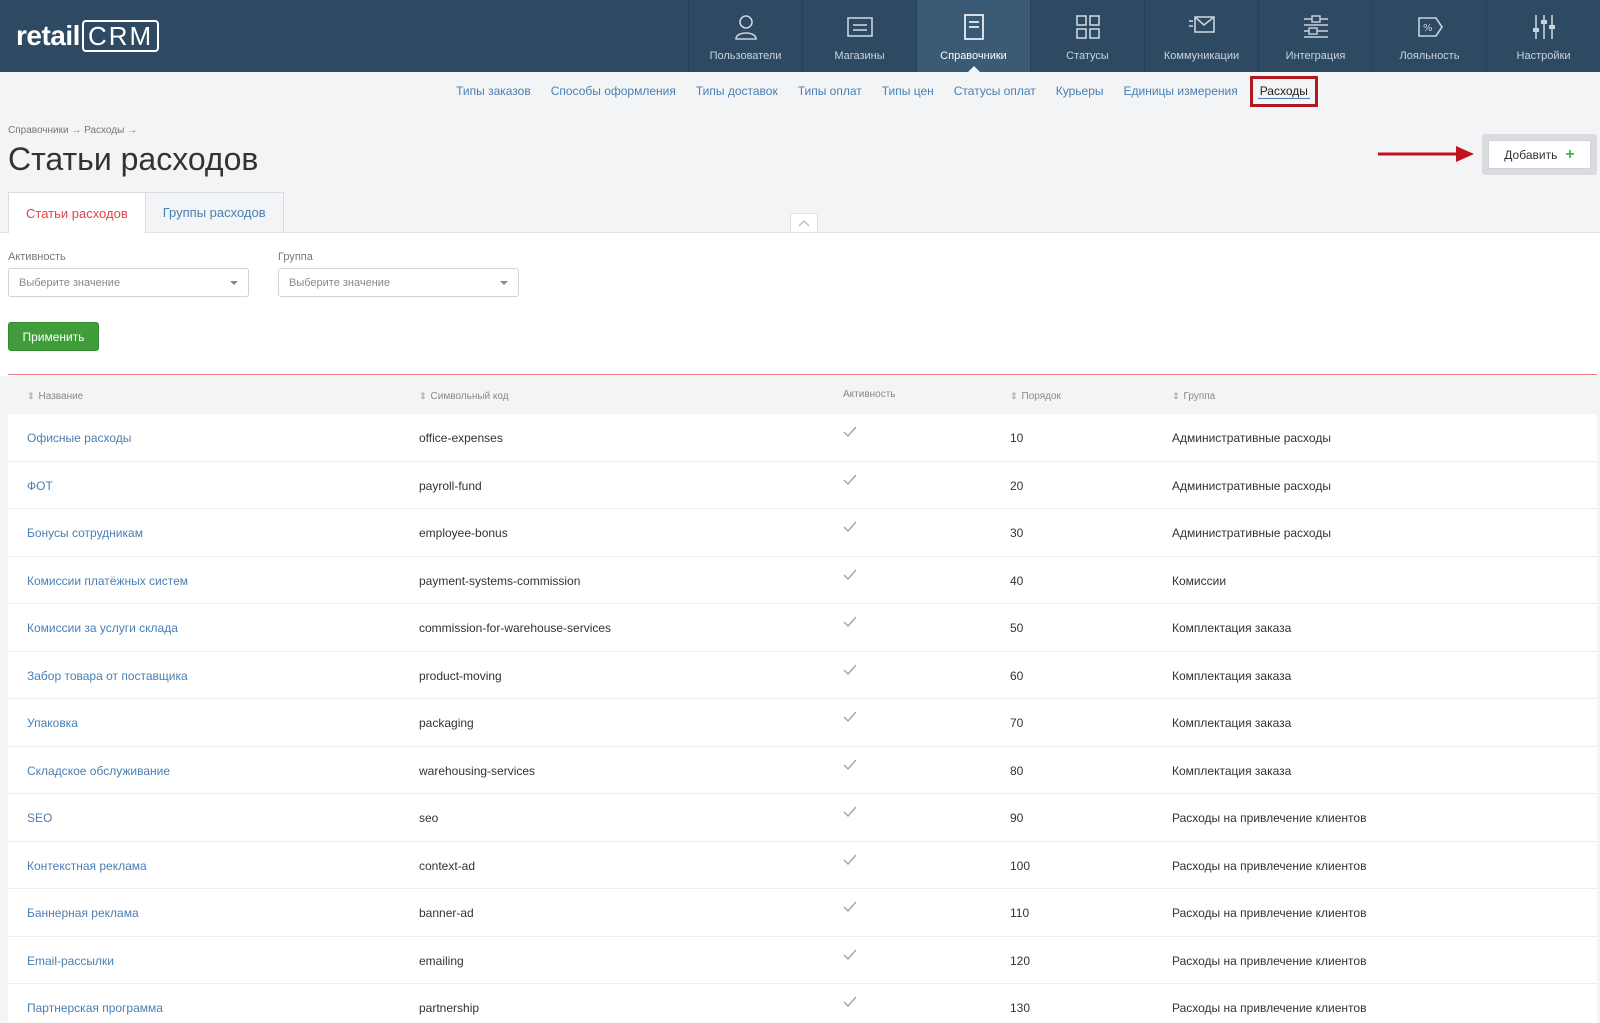  What do you see at coordinates (61, 396) in the screenshot?
I see `column-header-name-label: Название` at bounding box center [61, 396].